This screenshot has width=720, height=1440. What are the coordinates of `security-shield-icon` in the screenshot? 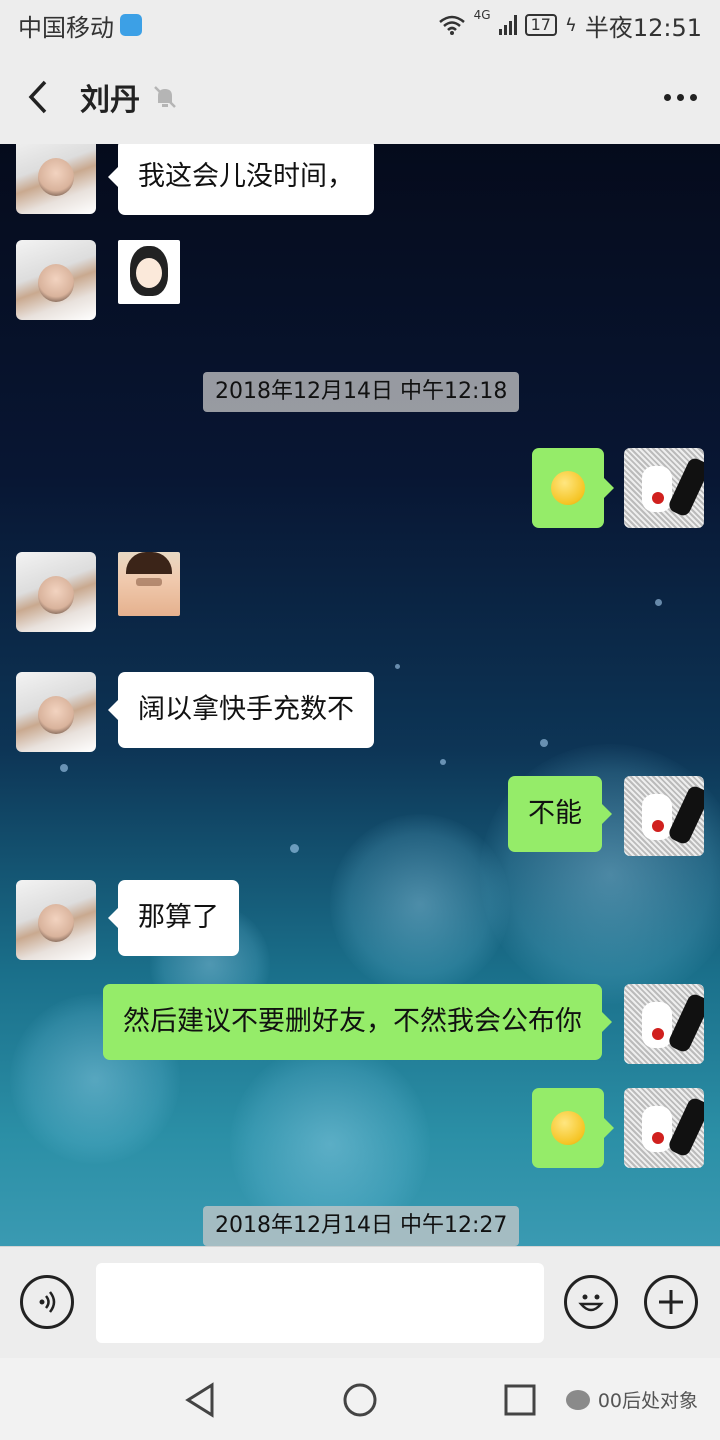 It's located at (131, 25).